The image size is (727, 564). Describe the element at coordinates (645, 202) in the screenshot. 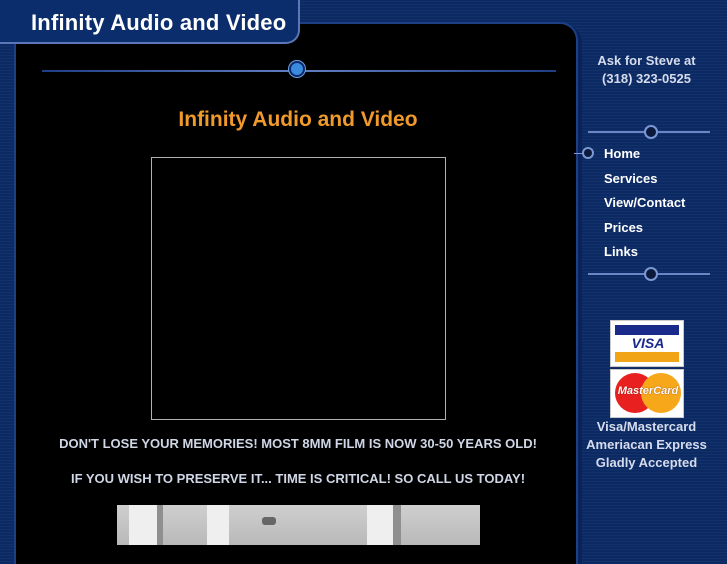

I see `nav-label: View/Contact` at that location.